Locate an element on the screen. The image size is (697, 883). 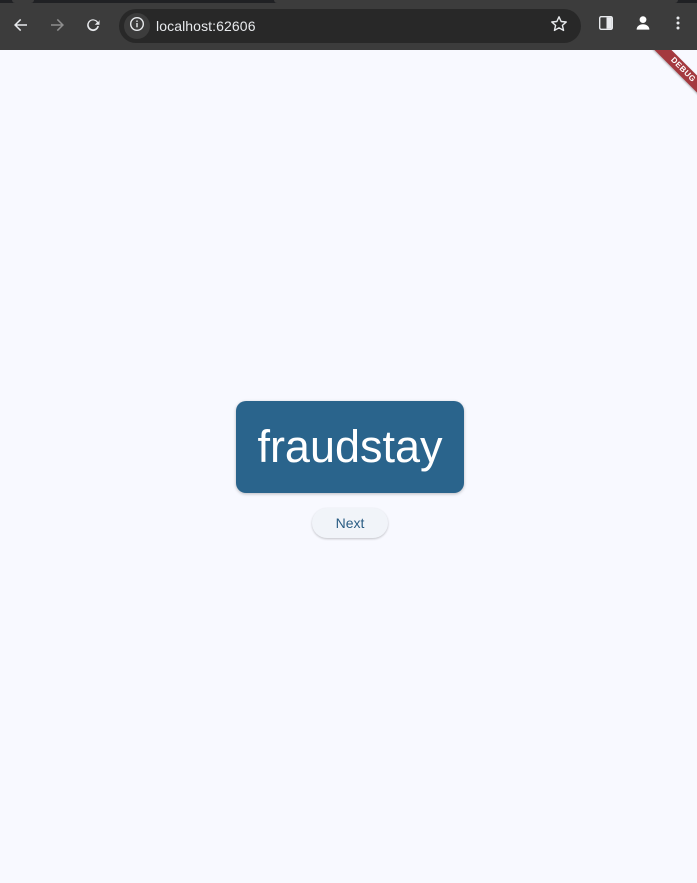
browser-toolbar: localhost:62606 is located at coordinates (348, 25).